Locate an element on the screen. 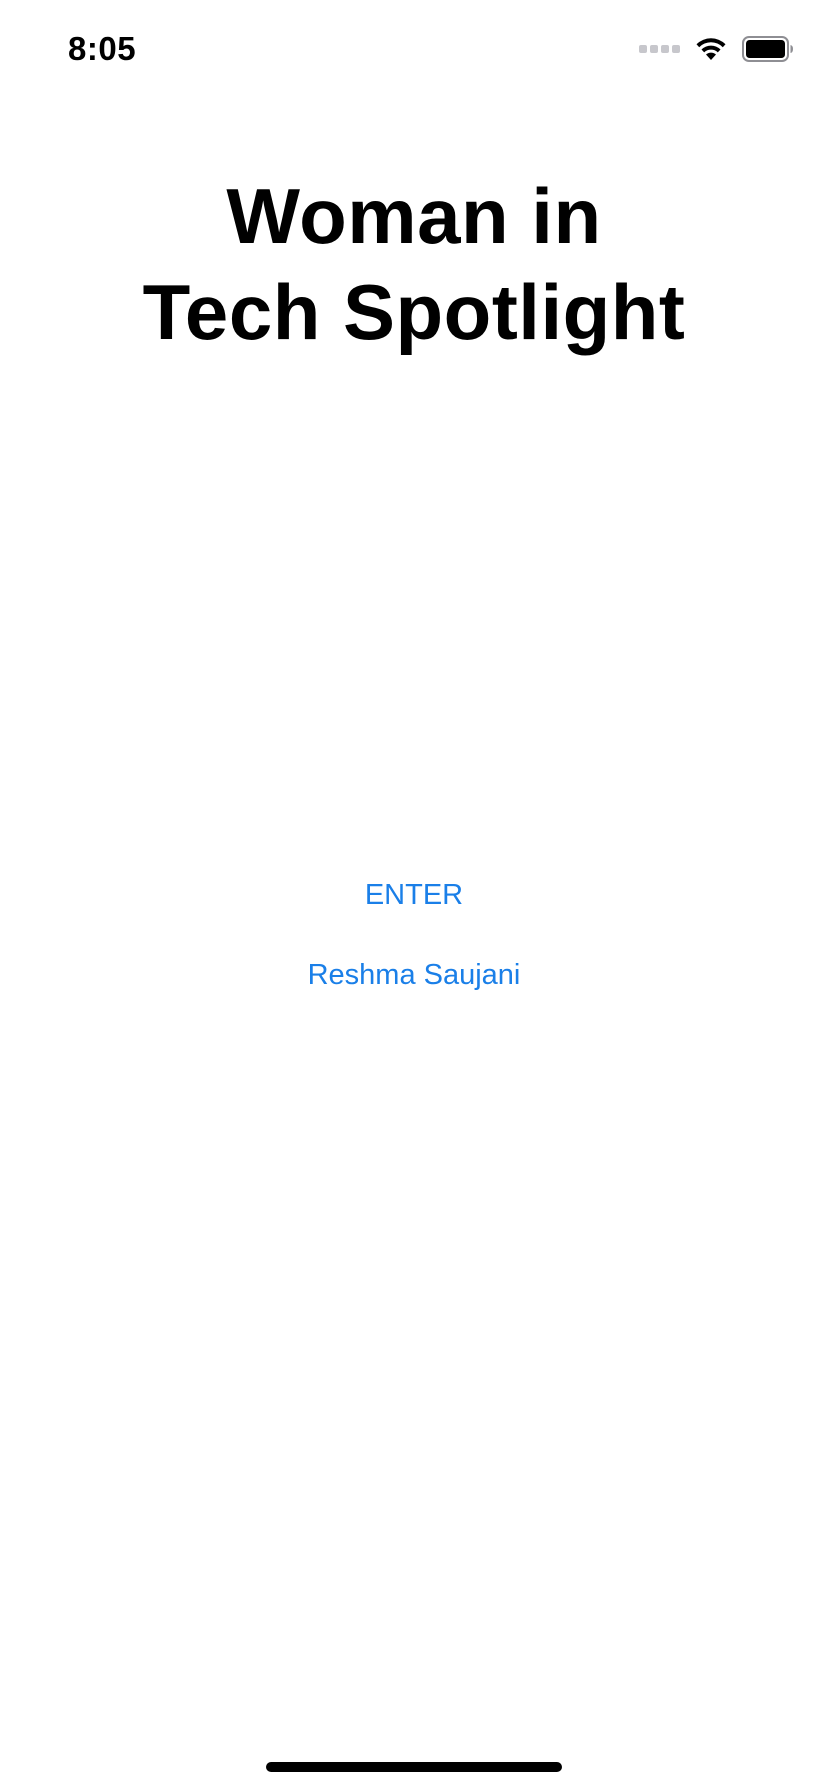  page-title: Woman in Tech Spotlight is located at coordinates (414, 264).